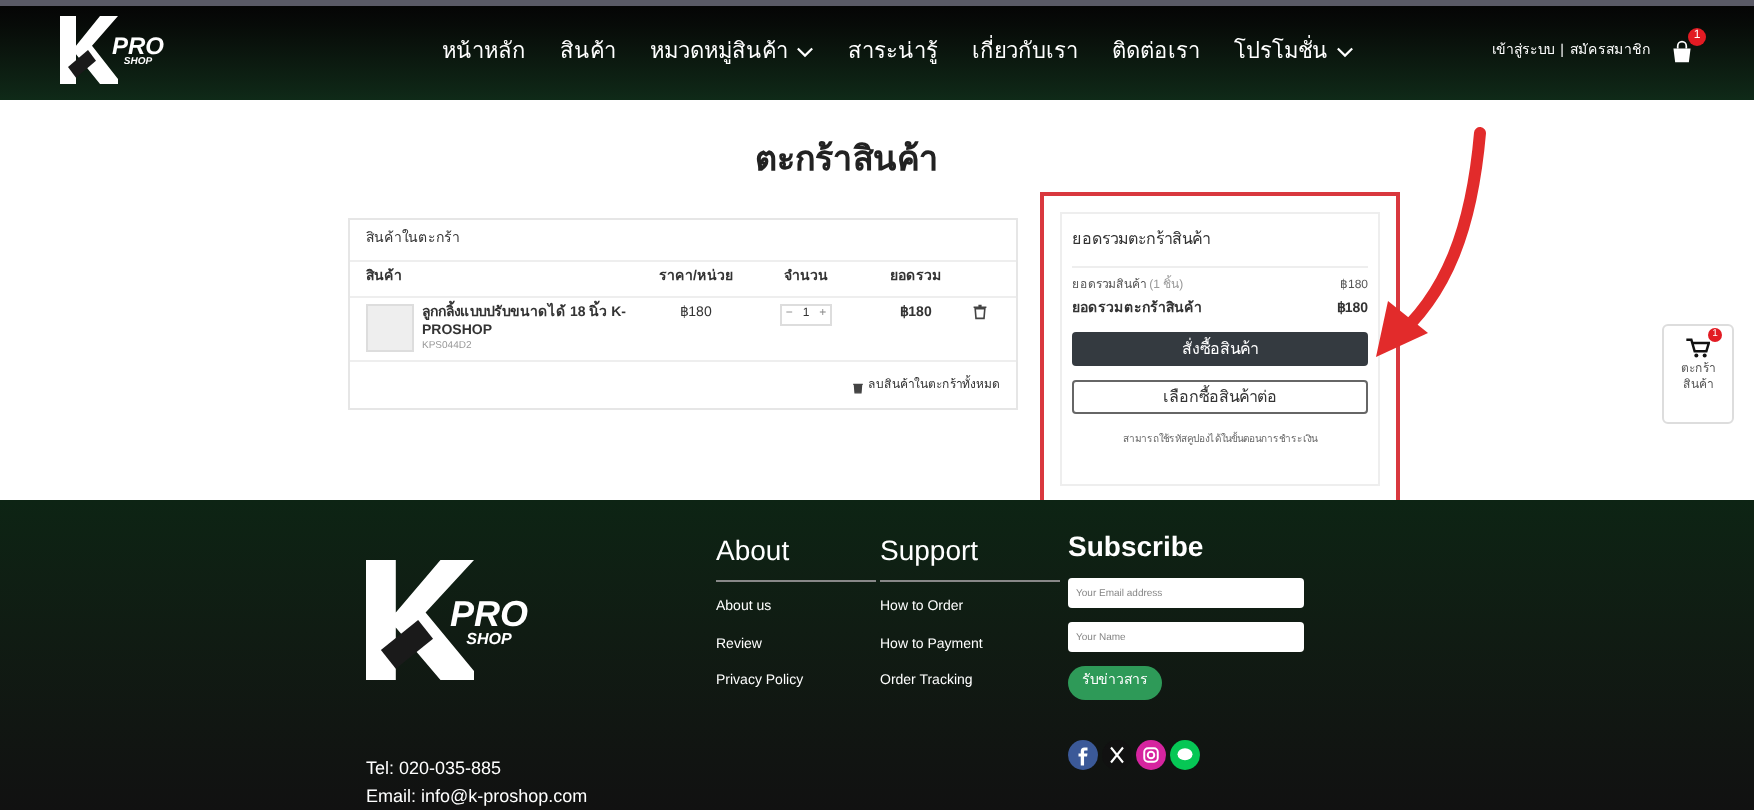 The width and height of the screenshot is (1754, 810). What do you see at coordinates (796, 556) in the screenshot?
I see `footer-heading: About` at bounding box center [796, 556].